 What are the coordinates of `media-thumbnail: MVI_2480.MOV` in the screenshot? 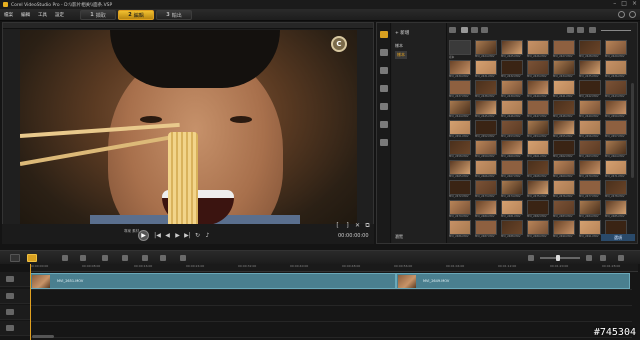 It's located at (486, 210).